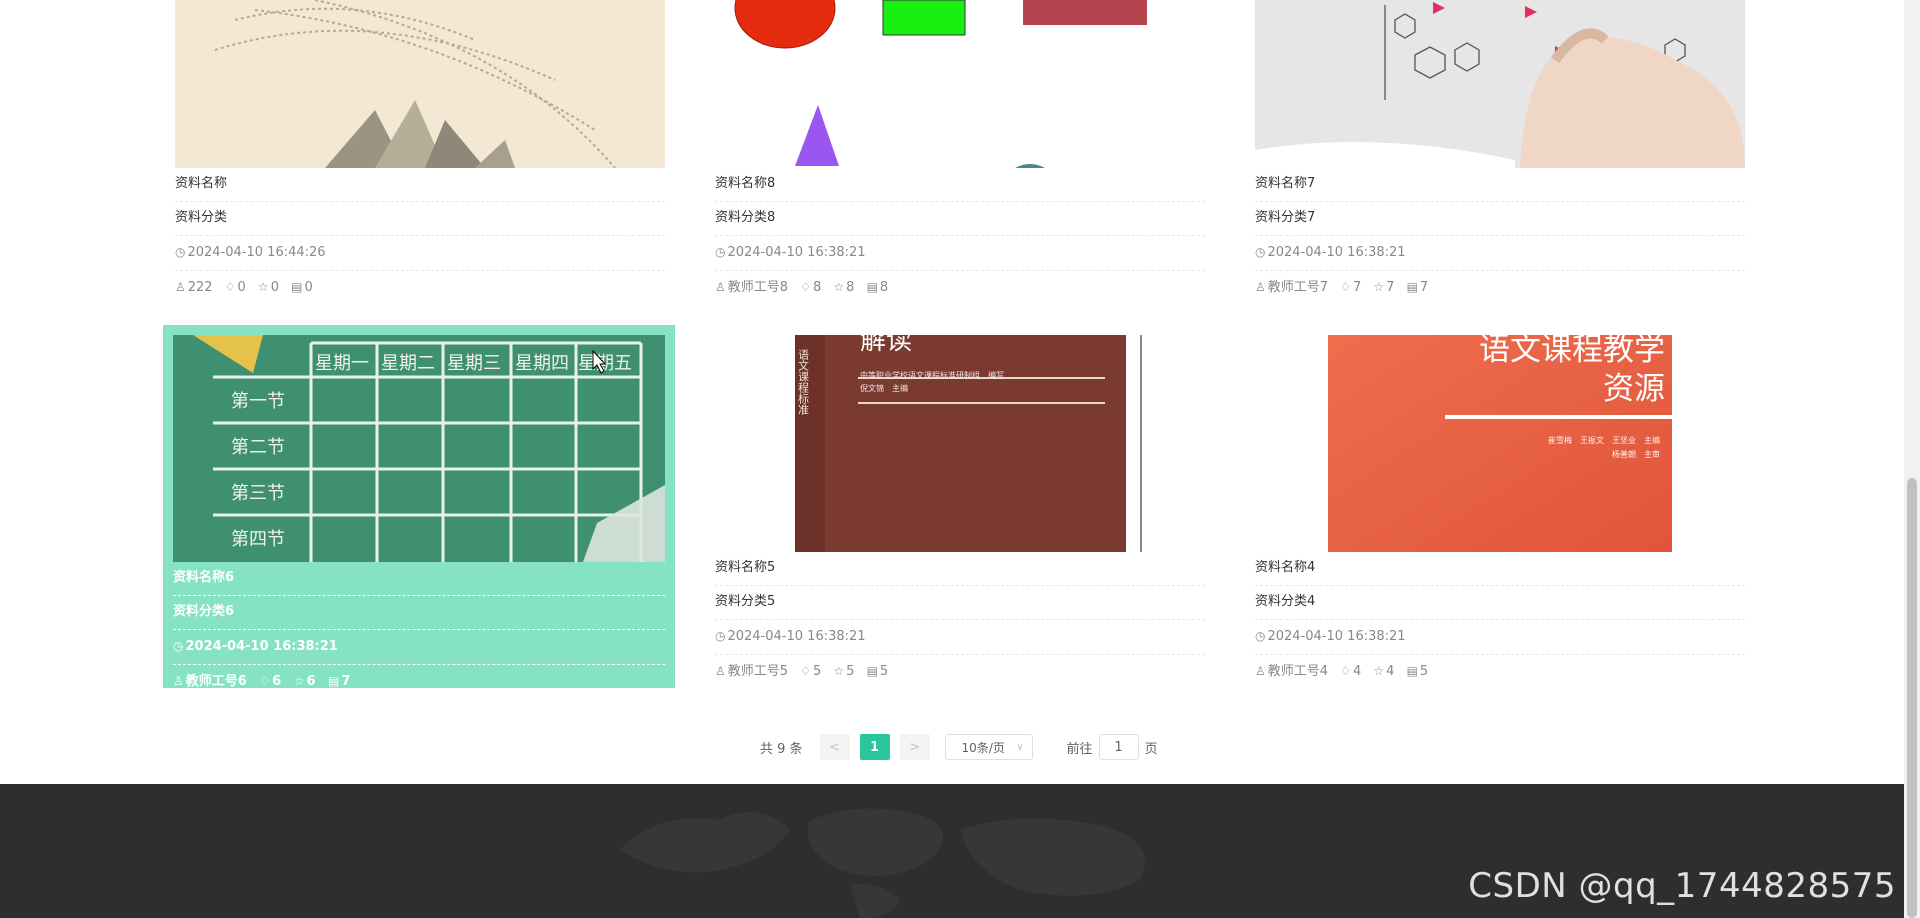 The image size is (1920, 918). I want to click on card-title: 资料名称8, so click(960, 185).